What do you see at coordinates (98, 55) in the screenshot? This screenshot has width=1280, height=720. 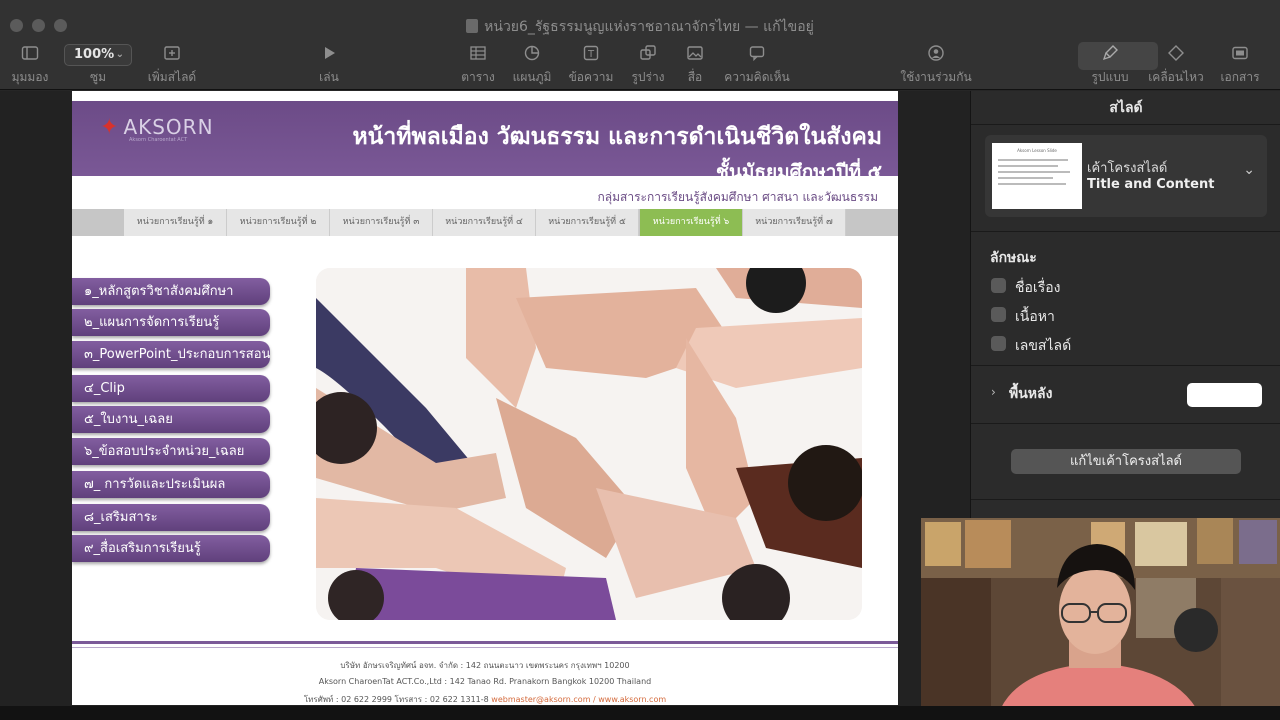 I see `zoom-select: 100% ⌄` at bounding box center [98, 55].